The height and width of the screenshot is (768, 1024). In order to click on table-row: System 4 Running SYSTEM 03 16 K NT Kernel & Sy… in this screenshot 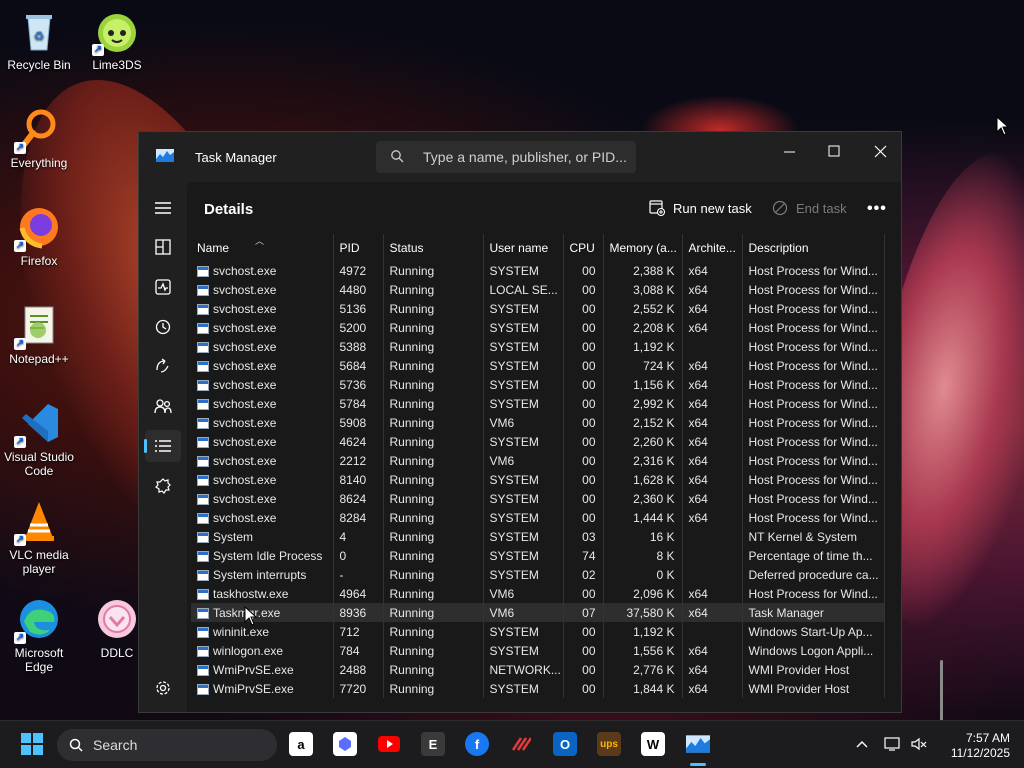, I will do `click(538, 536)`.